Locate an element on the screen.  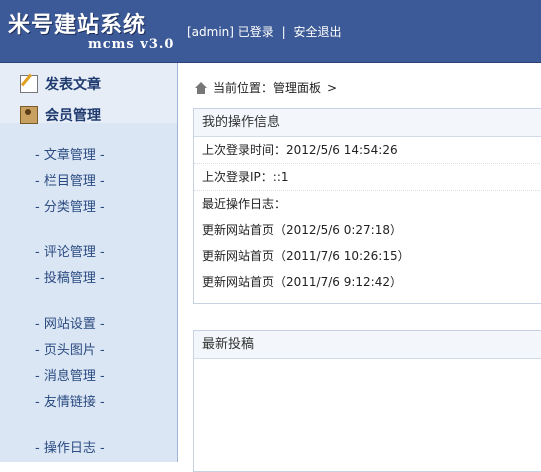
last-login-time: 上次登录时间：2012/5/6 14:54:26 is located at coordinates (367, 150).